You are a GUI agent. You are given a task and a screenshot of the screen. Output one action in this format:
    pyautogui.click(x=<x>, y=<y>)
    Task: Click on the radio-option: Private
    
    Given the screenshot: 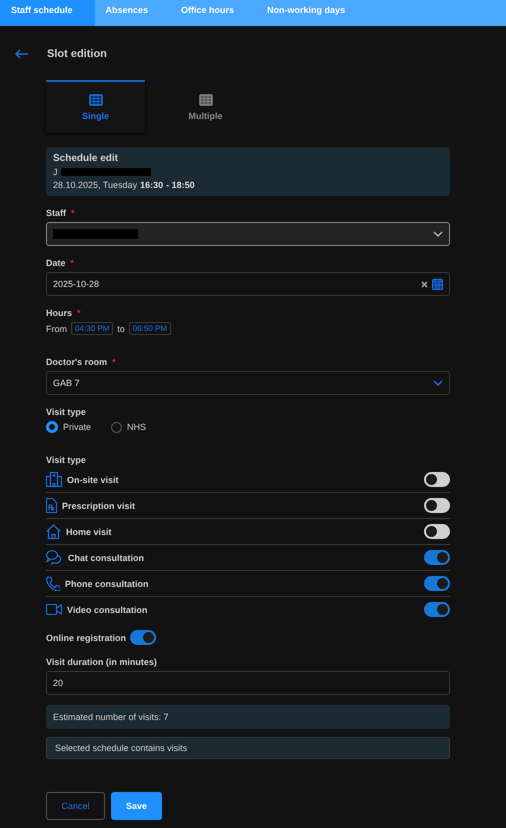 What is the action you would take?
    pyautogui.click(x=69, y=427)
    